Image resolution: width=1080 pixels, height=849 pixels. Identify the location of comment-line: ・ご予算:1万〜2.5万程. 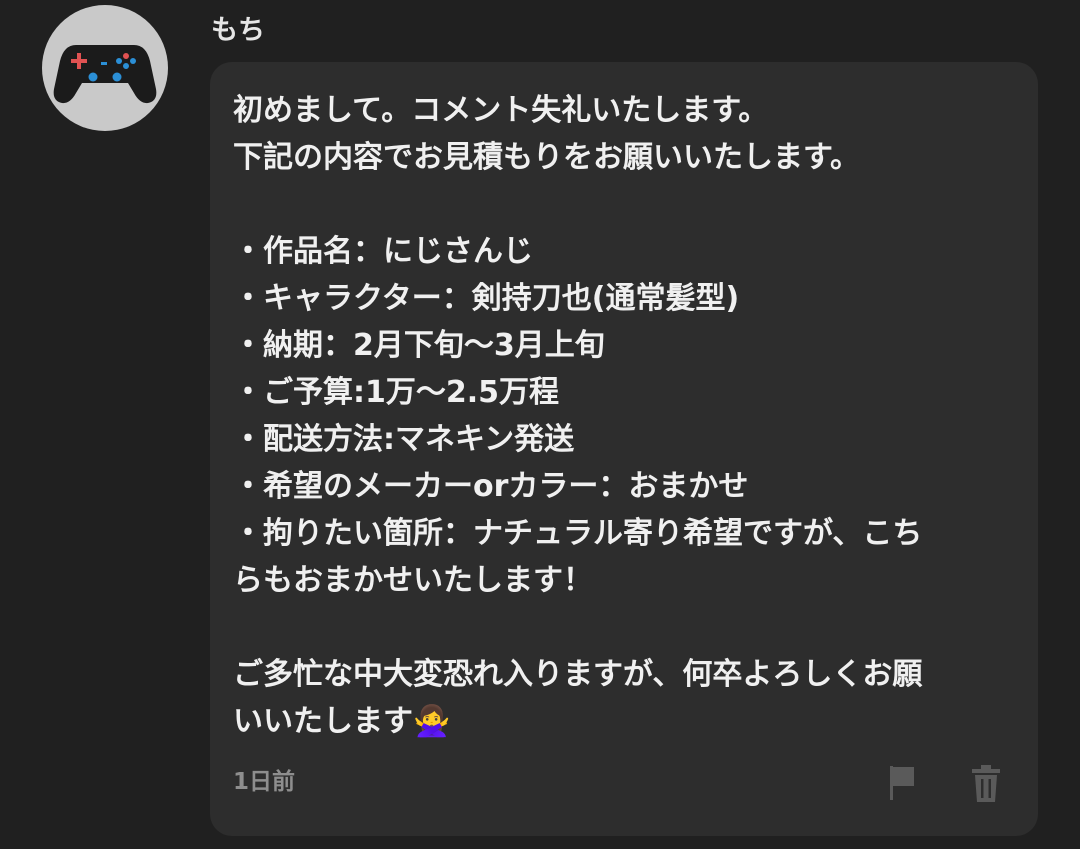
(396, 392).